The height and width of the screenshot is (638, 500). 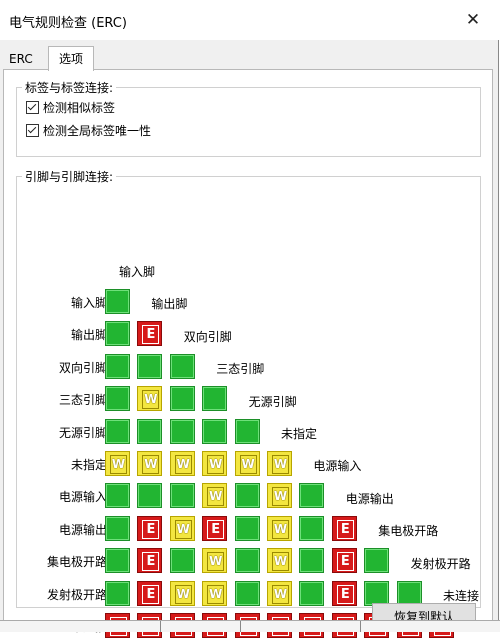 What do you see at coordinates (82, 497) in the screenshot?
I see `matrix-row-label: 电源输入` at bounding box center [82, 497].